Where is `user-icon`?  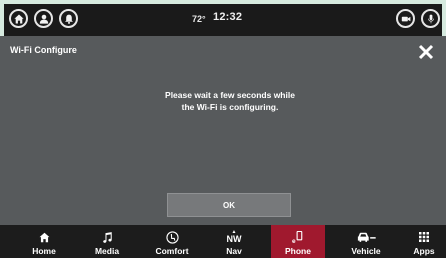
user-icon is located at coordinates (43, 19).